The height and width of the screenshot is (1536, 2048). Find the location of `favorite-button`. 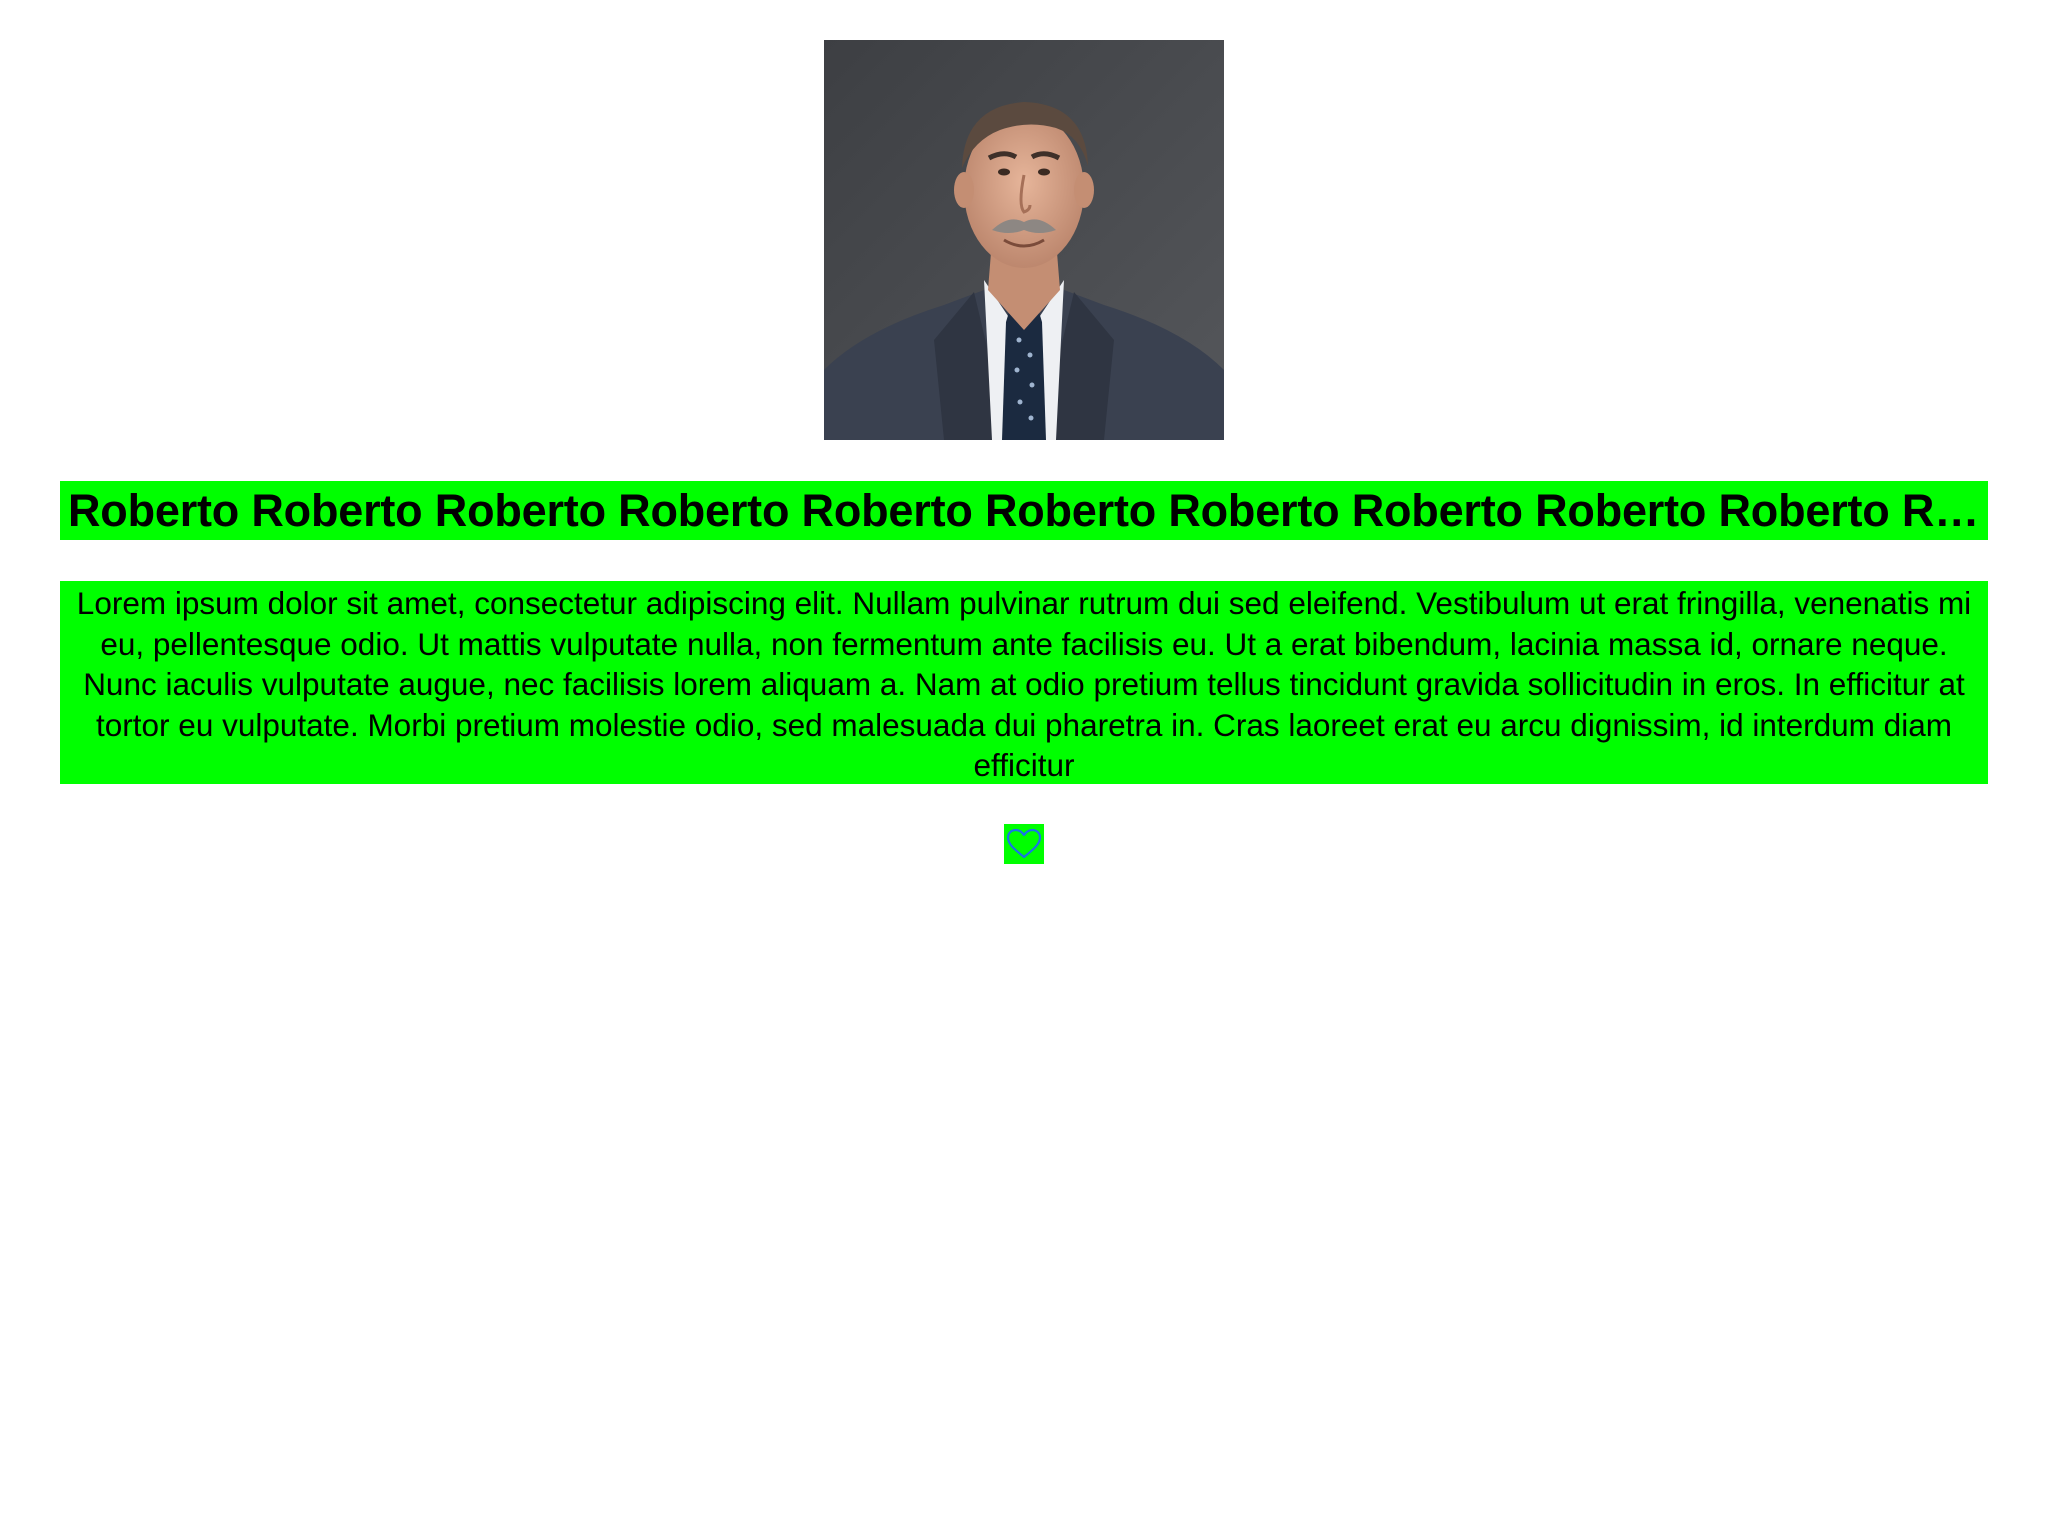

favorite-button is located at coordinates (1024, 844).